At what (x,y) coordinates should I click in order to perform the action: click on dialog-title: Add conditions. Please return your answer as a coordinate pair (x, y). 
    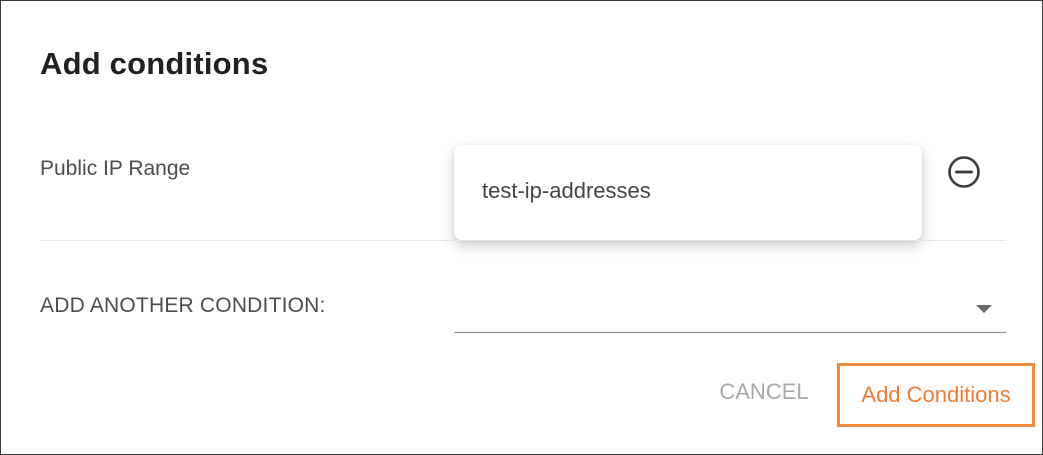
    Looking at the image, I should click on (154, 63).